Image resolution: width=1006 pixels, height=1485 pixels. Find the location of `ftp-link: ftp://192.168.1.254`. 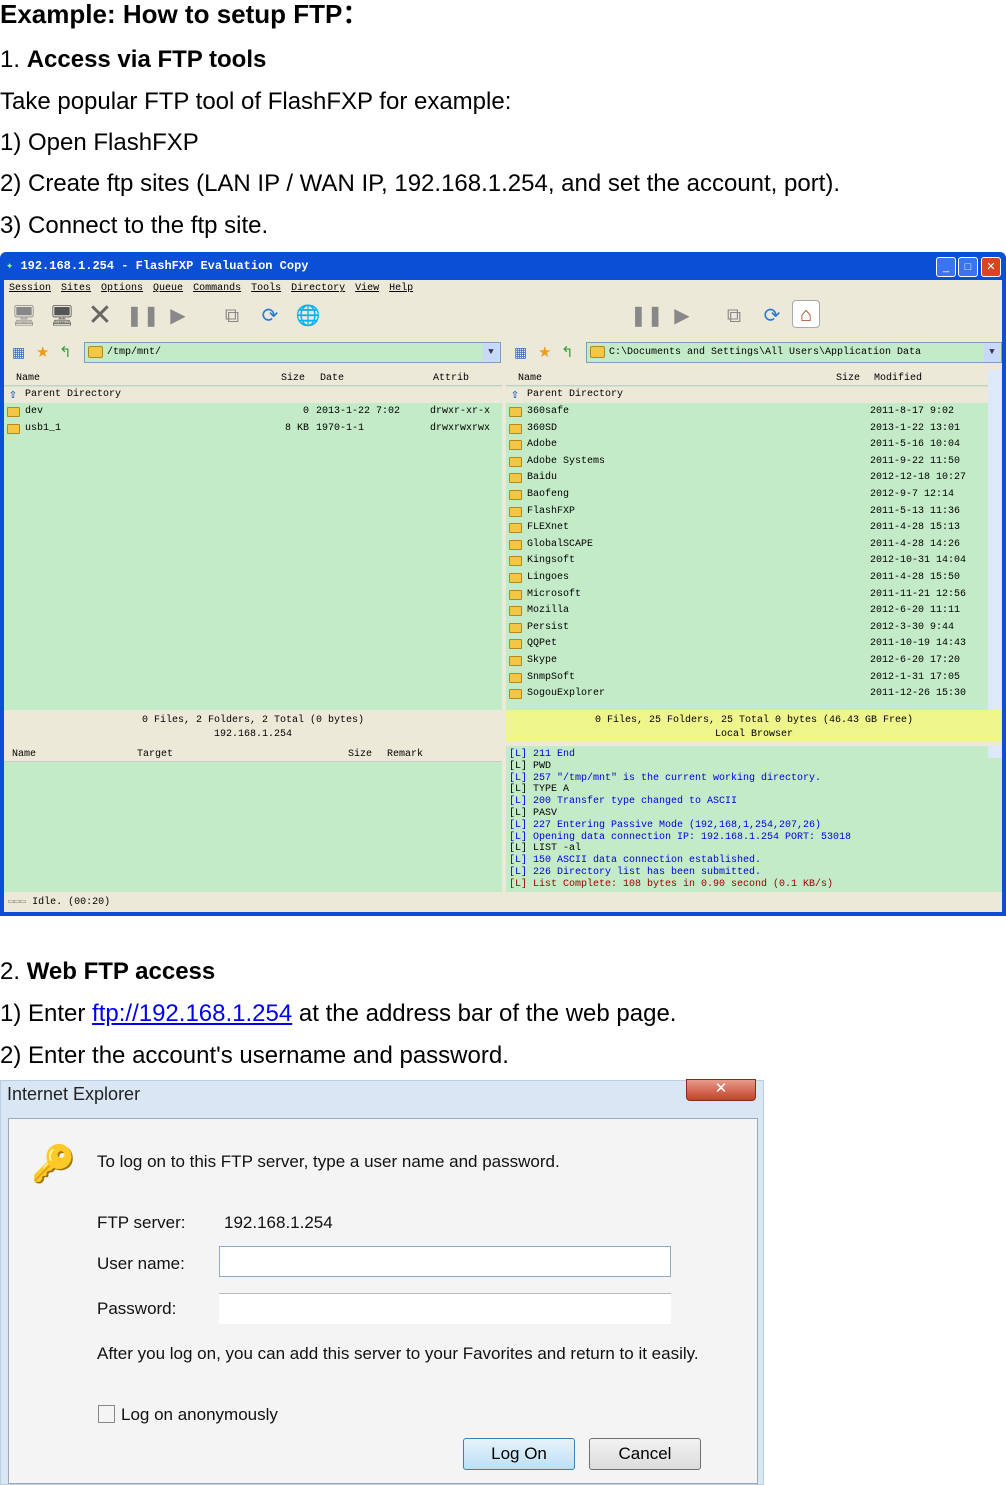

ftp-link: ftp://192.168.1.254 is located at coordinates (192, 1013).